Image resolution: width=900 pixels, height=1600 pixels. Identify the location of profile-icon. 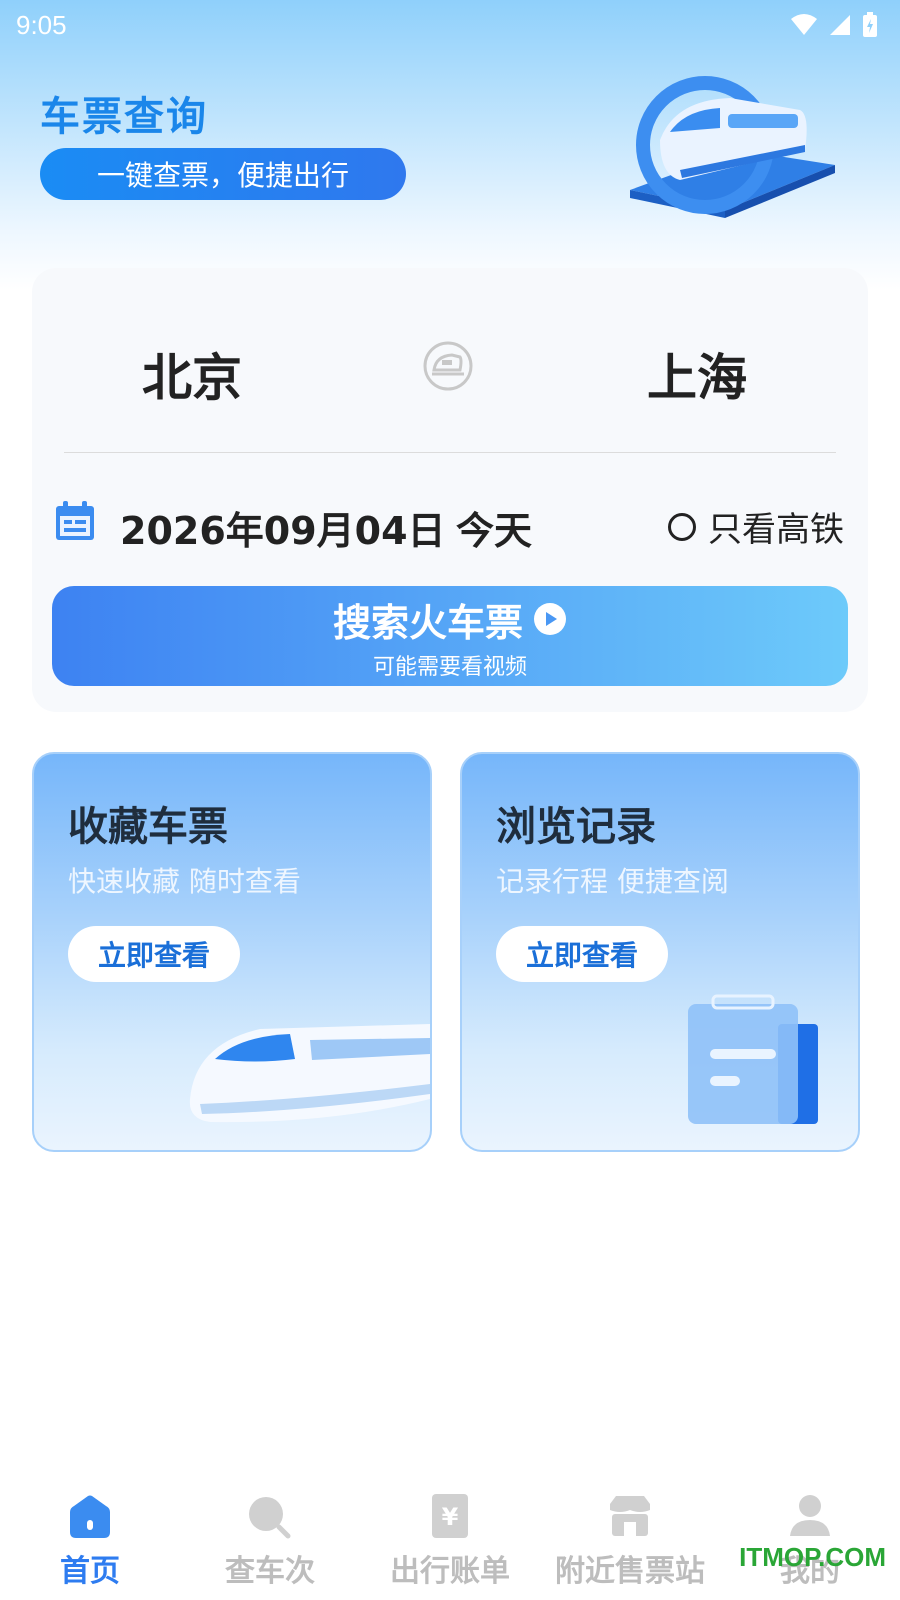
(810, 1515).